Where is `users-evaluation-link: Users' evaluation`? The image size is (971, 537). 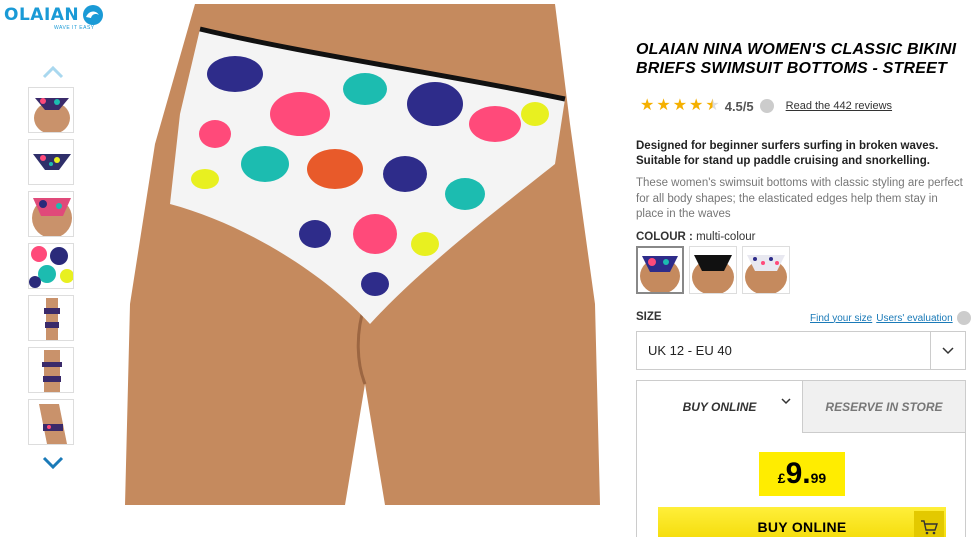
users-evaluation-link: Users' evaluation is located at coordinates (914, 318).